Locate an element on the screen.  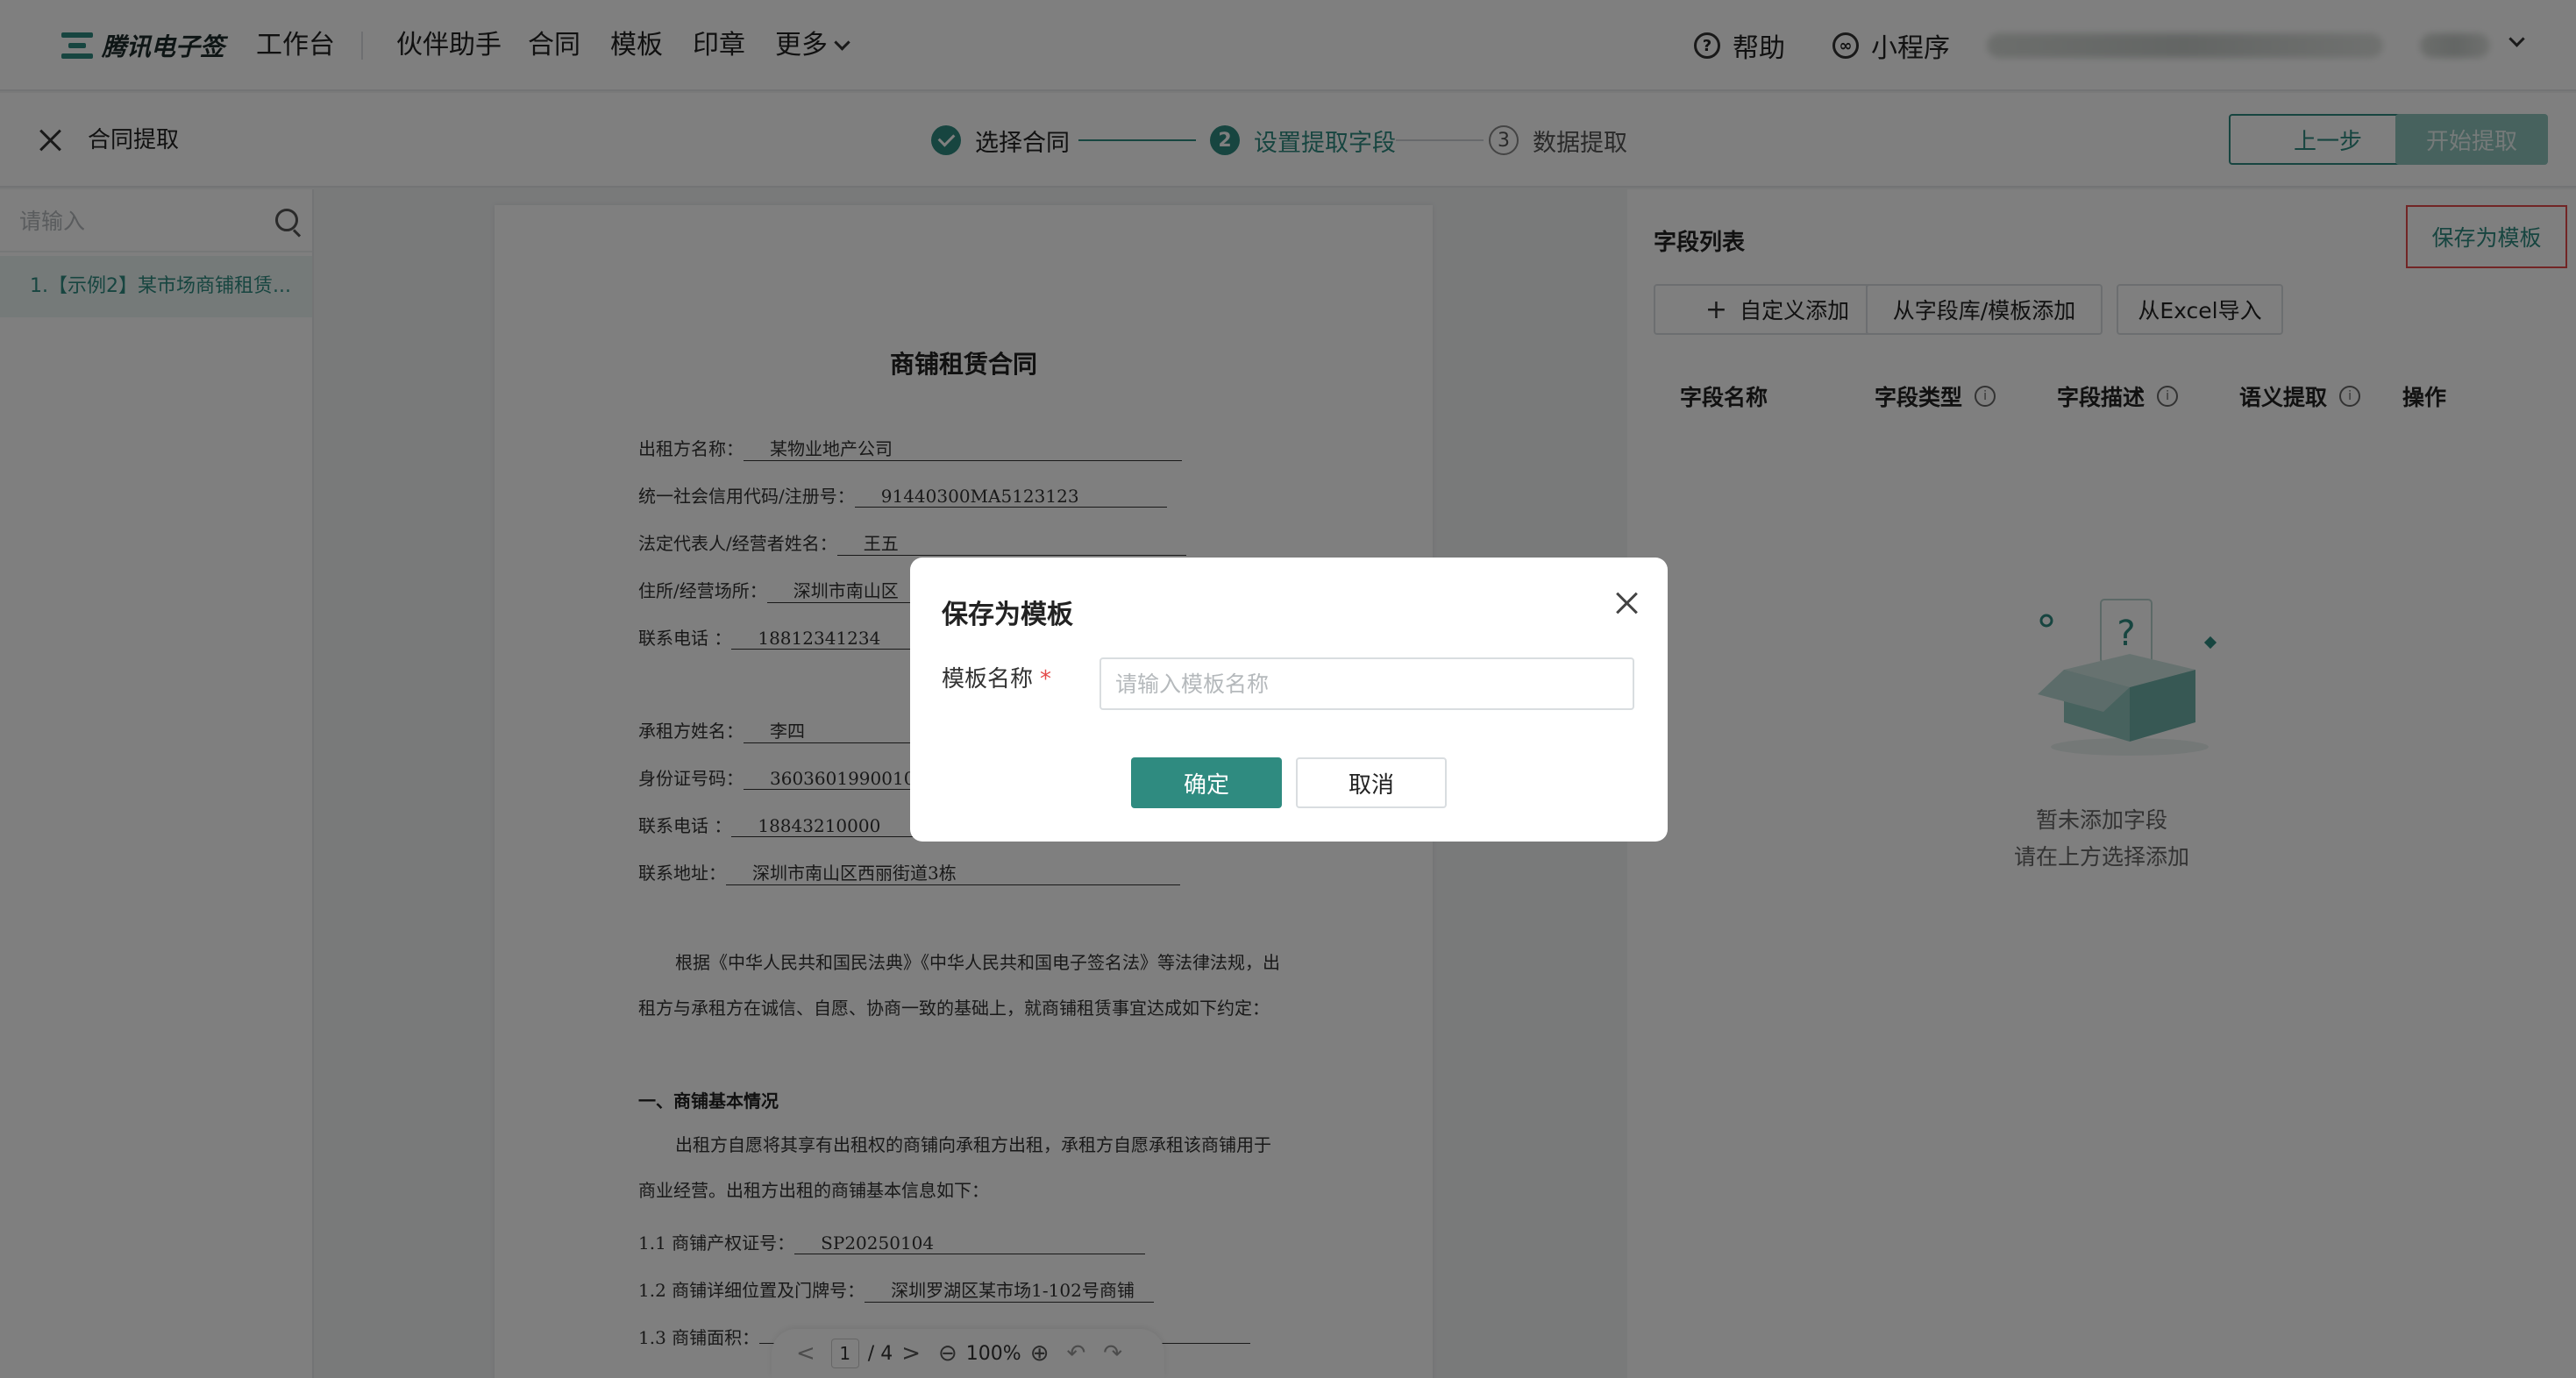
template-name-input is located at coordinates (1366, 683).